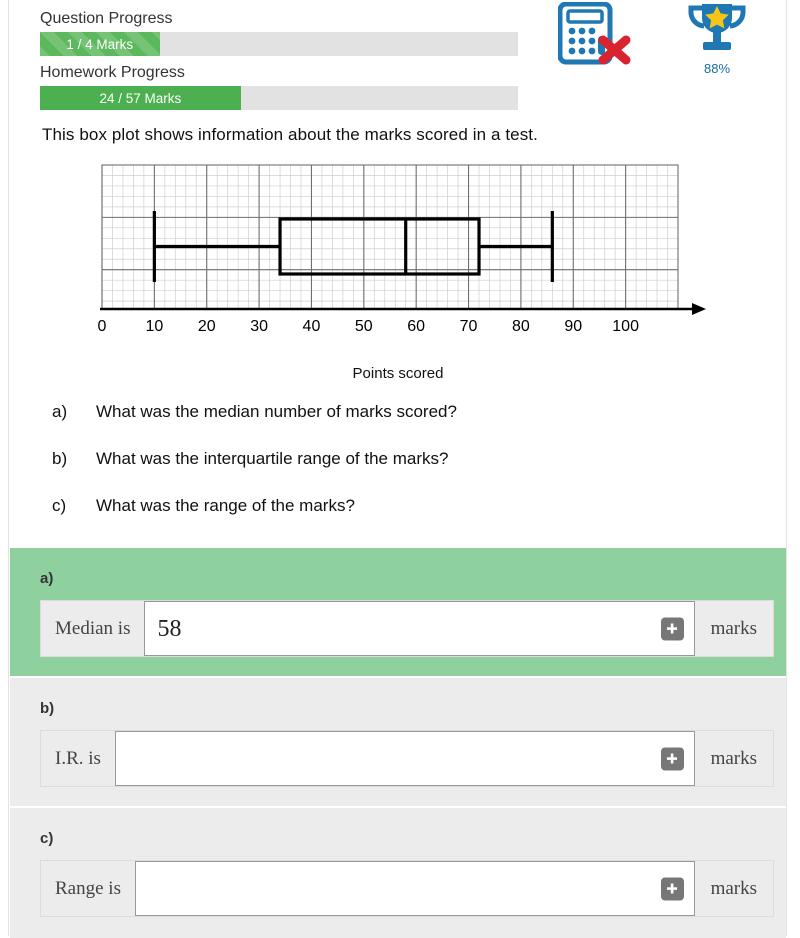 This screenshot has width=800, height=938. Describe the element at coordinates (93, 628) in the screenshot. I see `answer-label-a: Median is` at that location.